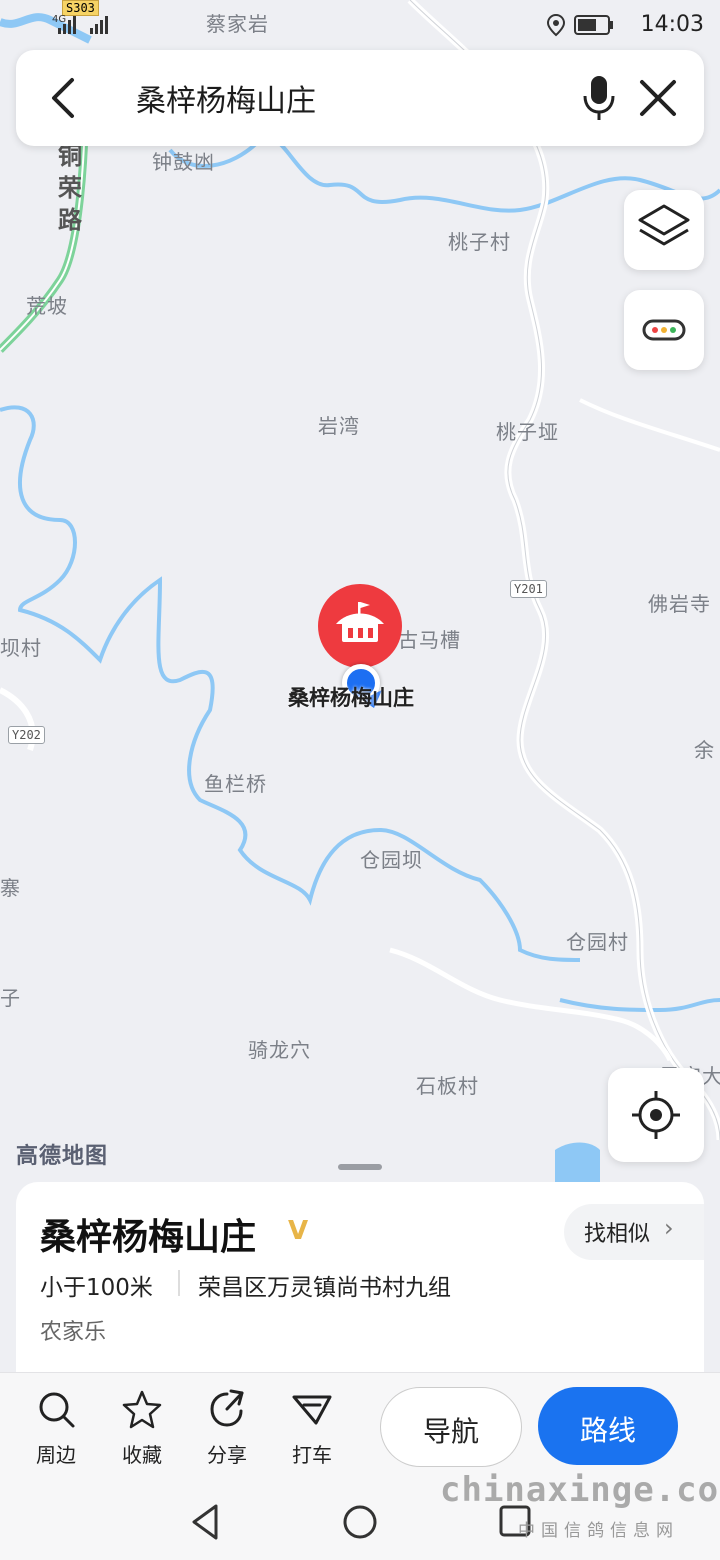 This screenshot has height=1560, width=720. What do you see at coordinates (429, 640) in the screenshot?
I see `place-name: 古马槽` at bounding box center [429, 640].